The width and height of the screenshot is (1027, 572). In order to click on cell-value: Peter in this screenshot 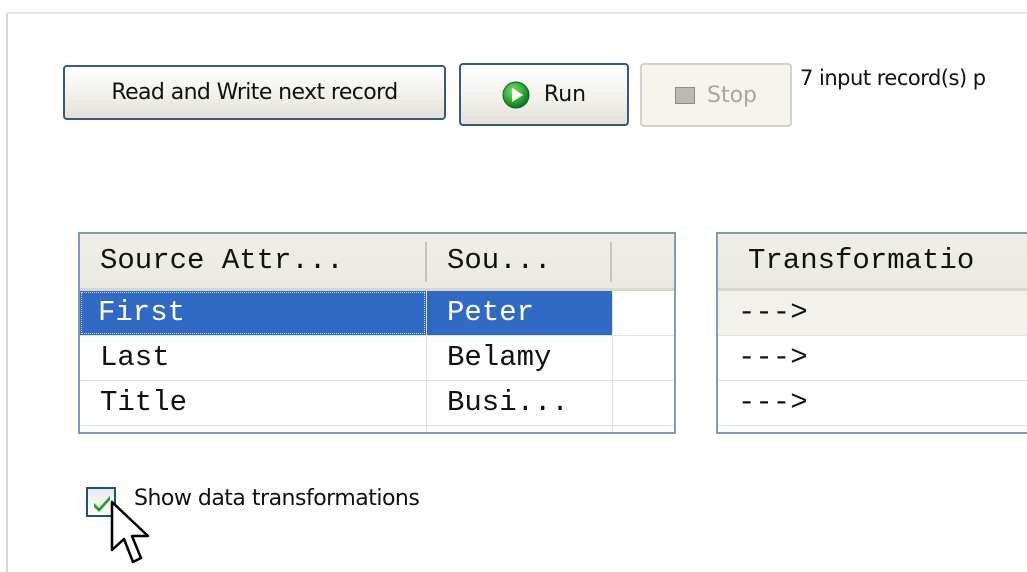, I will do `click(519, 313)`.